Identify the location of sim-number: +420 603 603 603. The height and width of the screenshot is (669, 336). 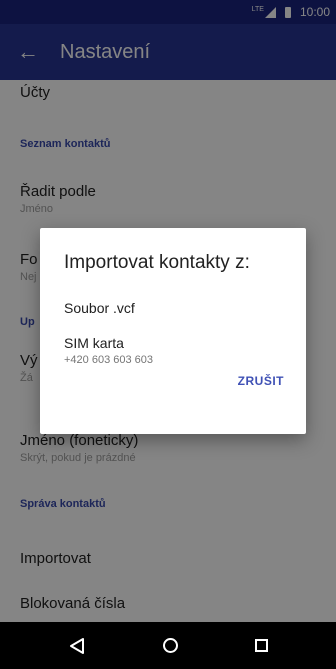
(109, 360).